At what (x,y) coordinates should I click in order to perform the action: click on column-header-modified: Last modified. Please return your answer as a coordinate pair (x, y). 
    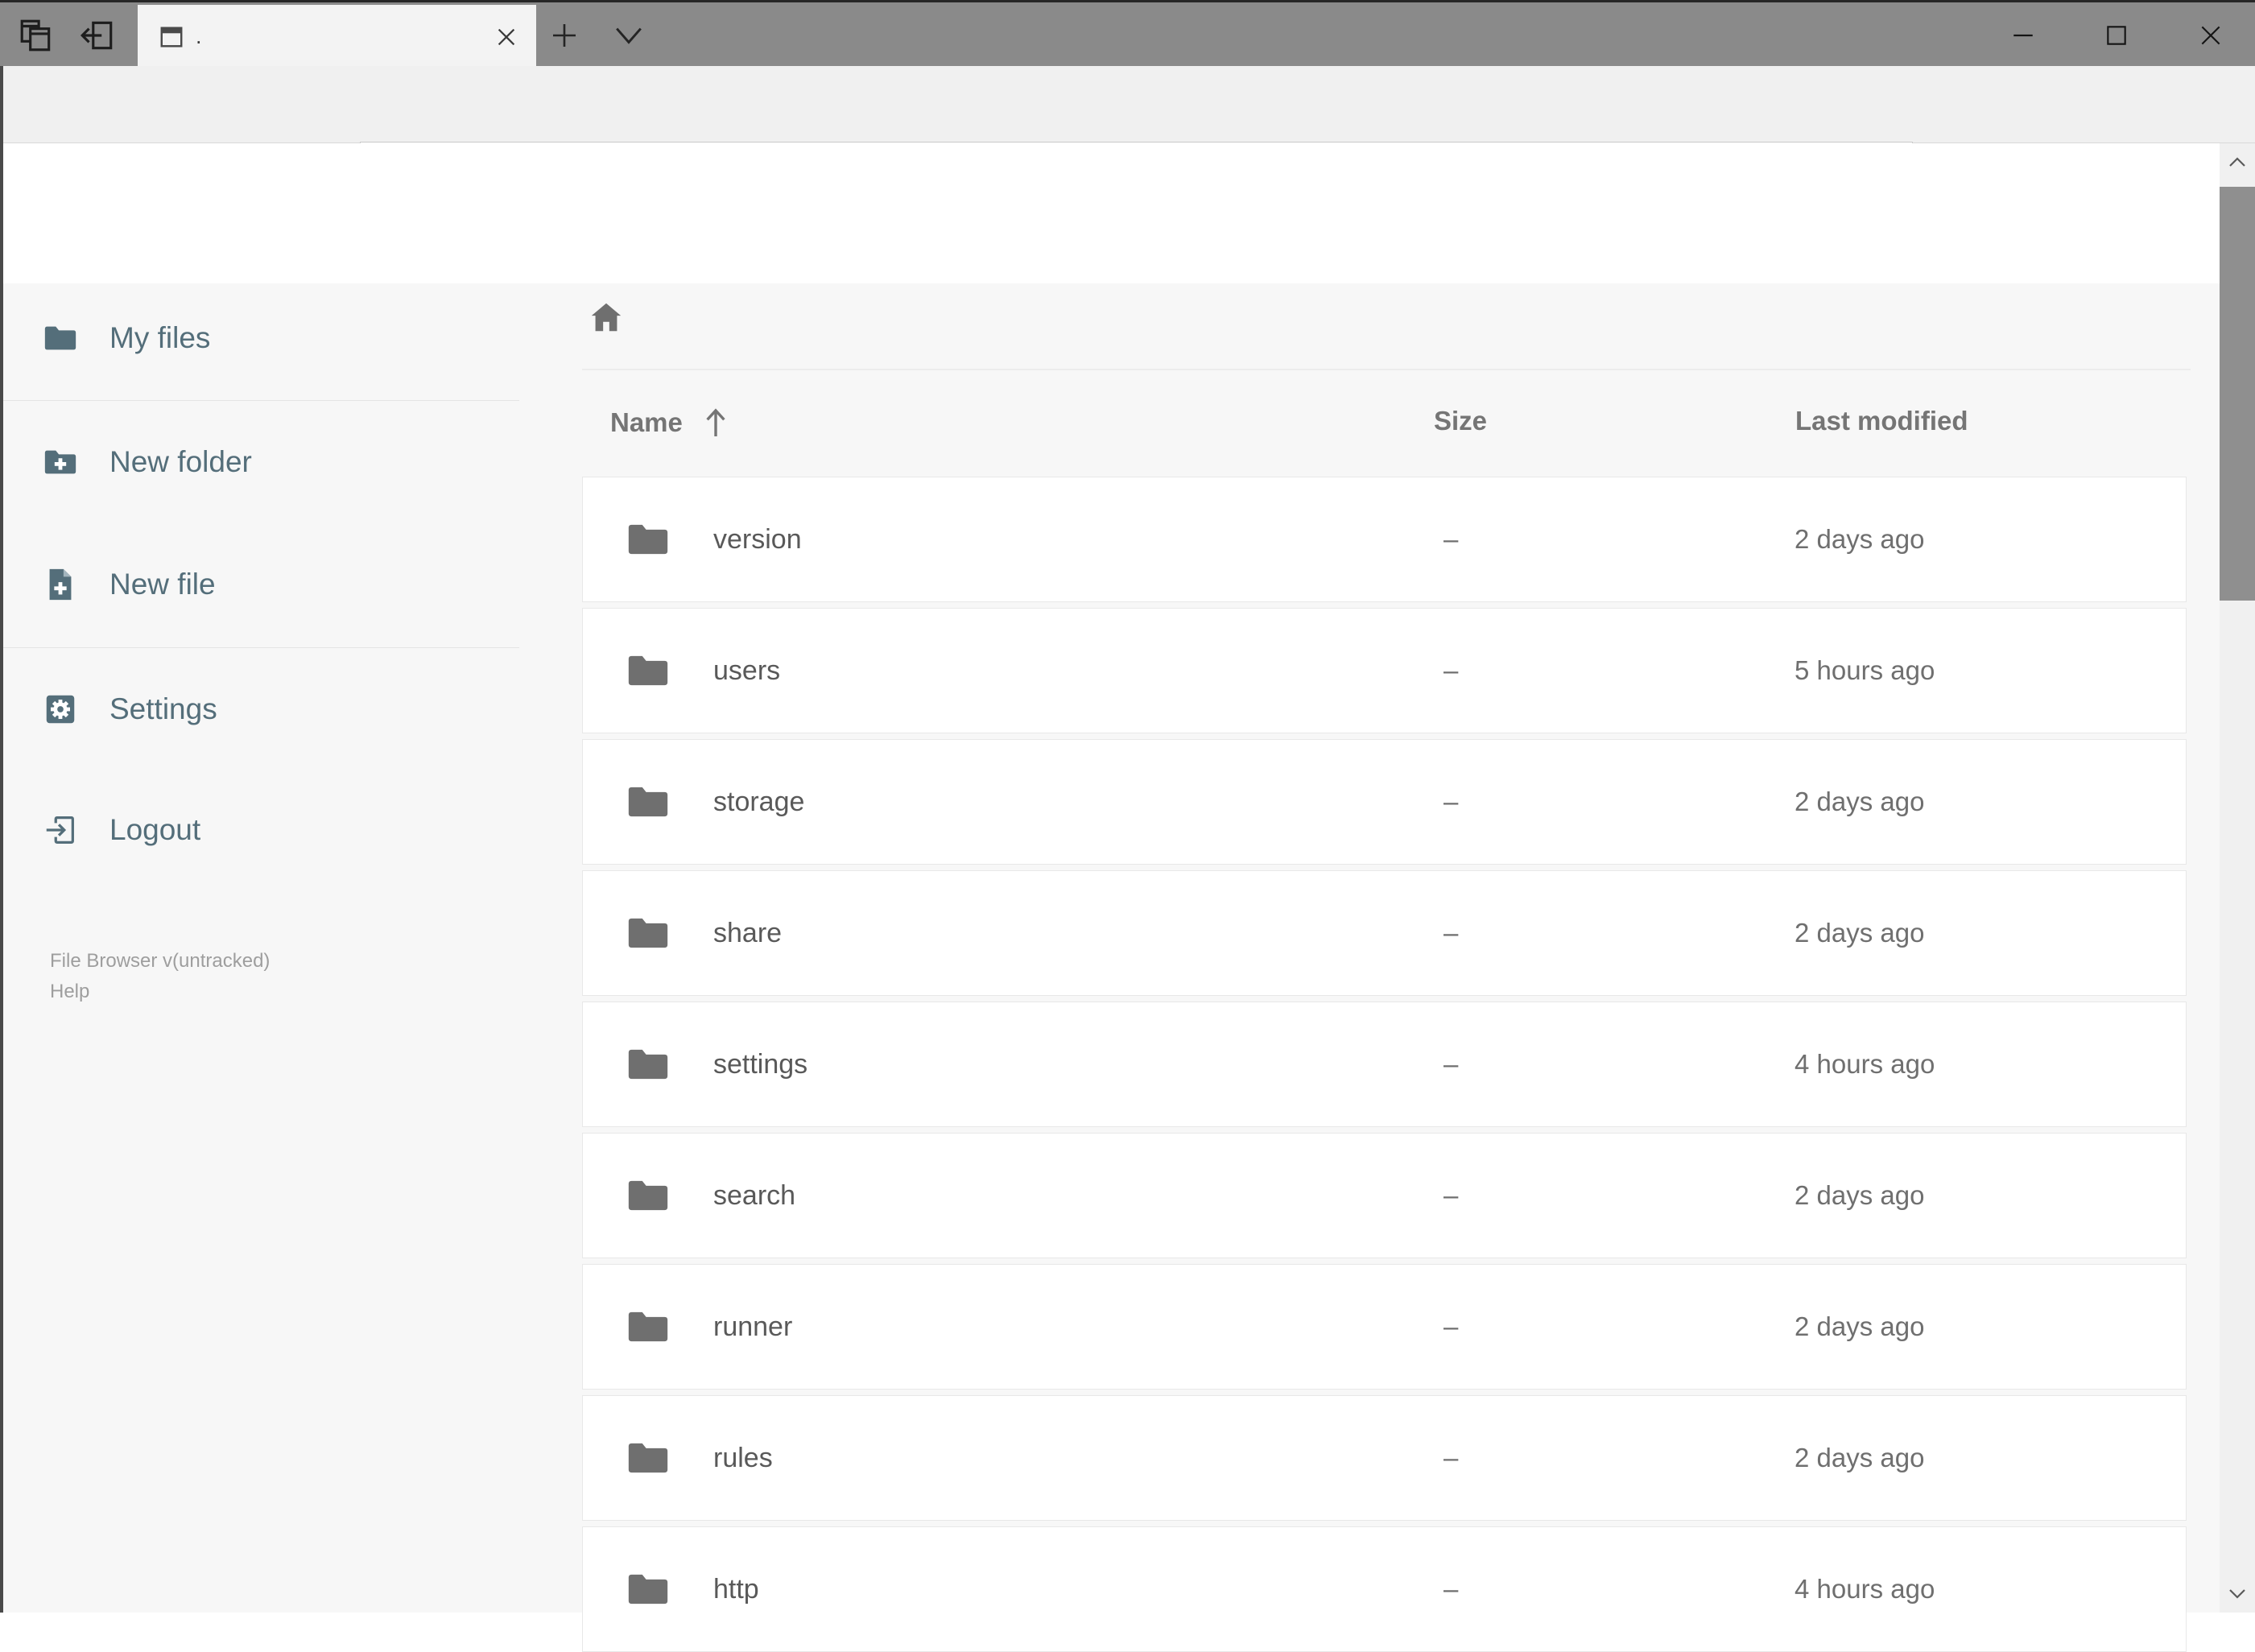
    Looking at the image, I should click on (1881, 421).